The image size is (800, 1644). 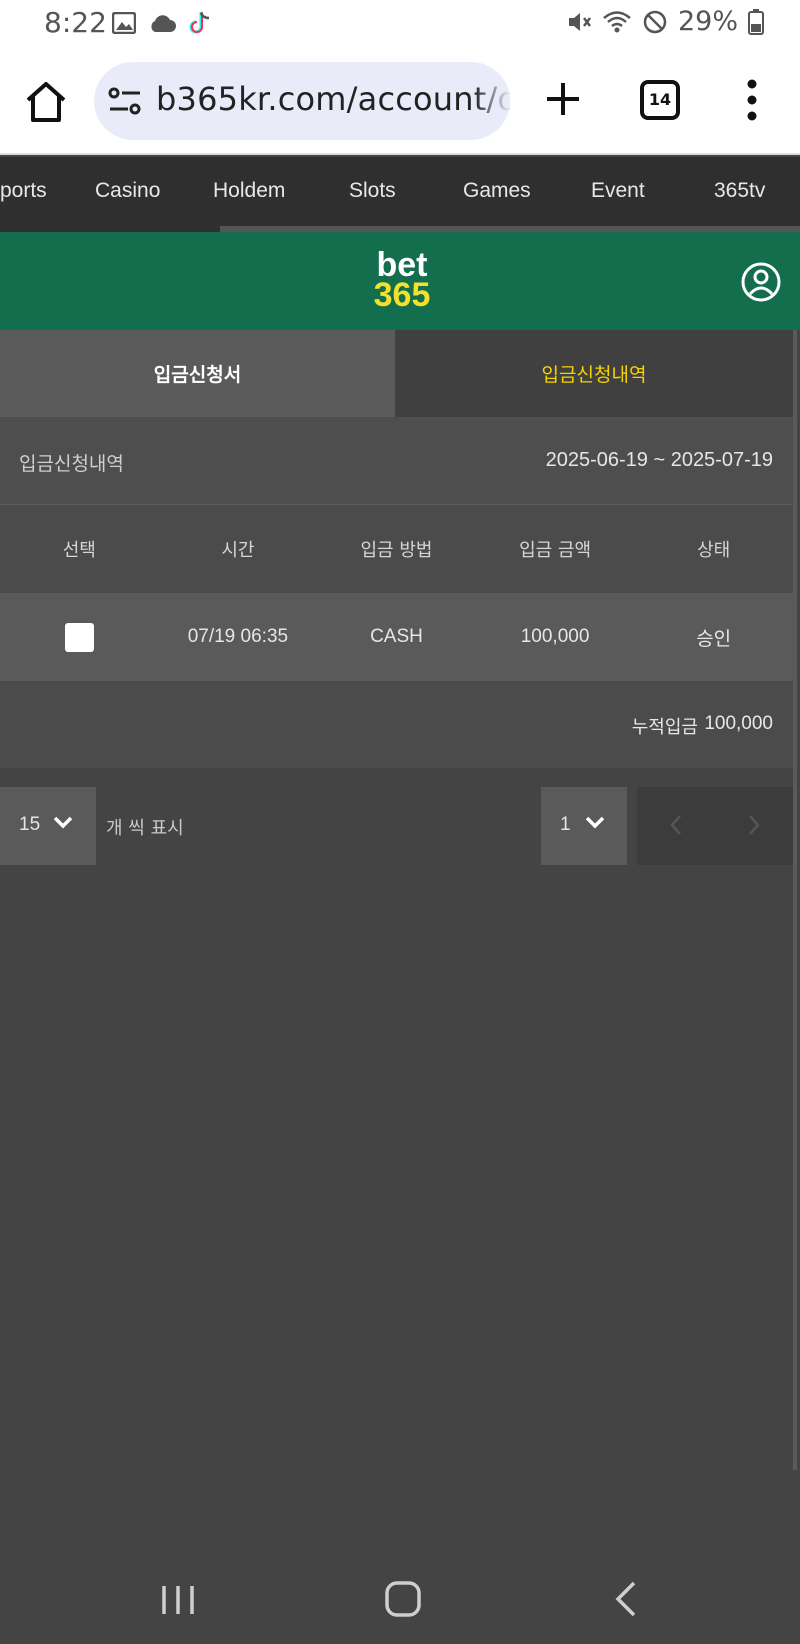 I want to click on site-header: bet 365, so click(x=400, y=281).